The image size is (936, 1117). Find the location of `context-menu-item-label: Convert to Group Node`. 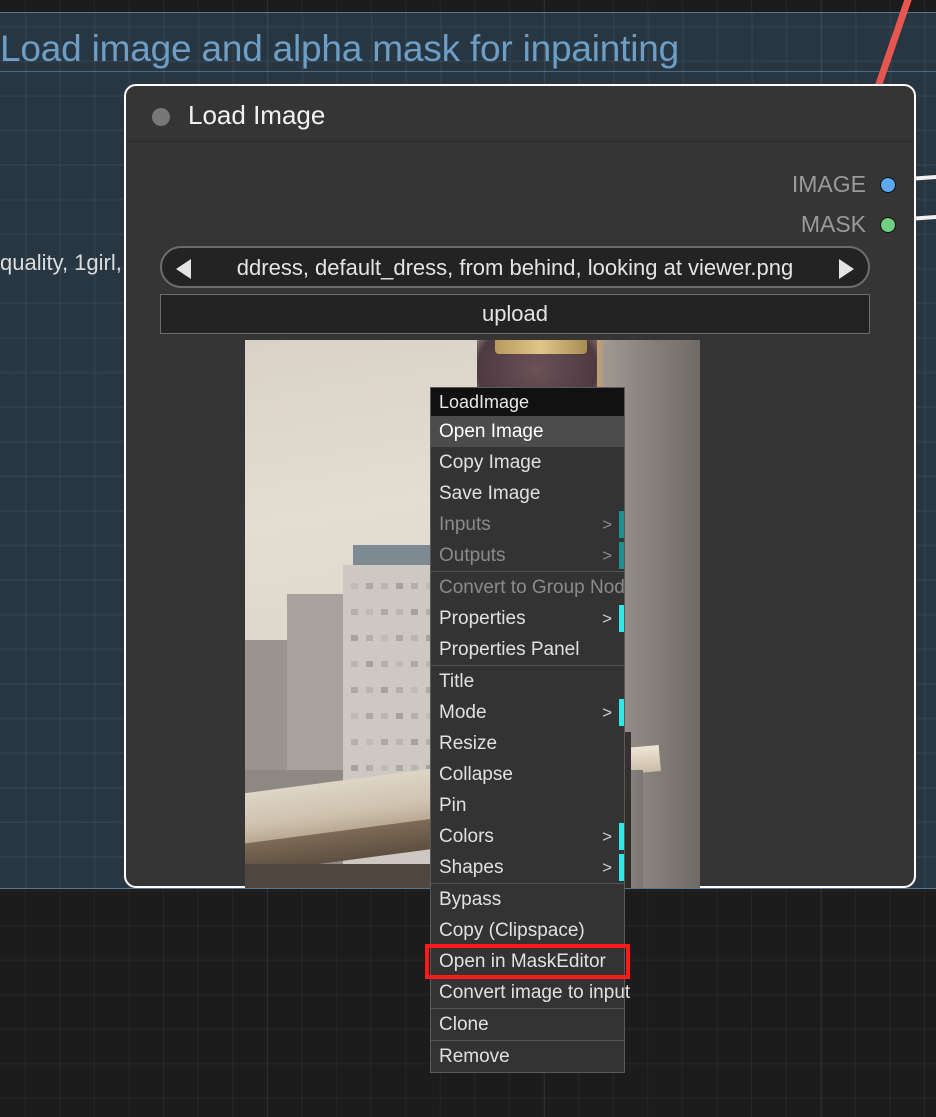

context-menu-item-label: Convert to Group Node is located at coordinates (537, 587).